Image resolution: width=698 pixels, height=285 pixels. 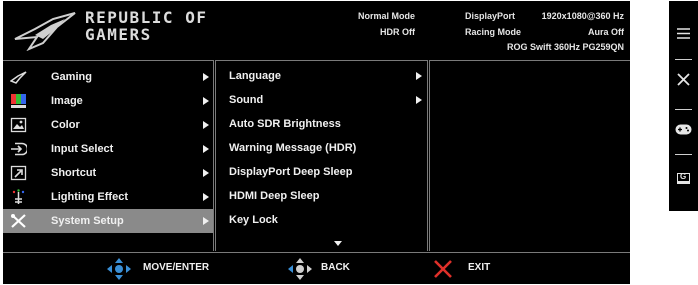 What do you see at coordinates (293, 148) in the screenshot?
I see `submenu-item-label: Warning Message (HDR)` at bounding box center [293, 148].